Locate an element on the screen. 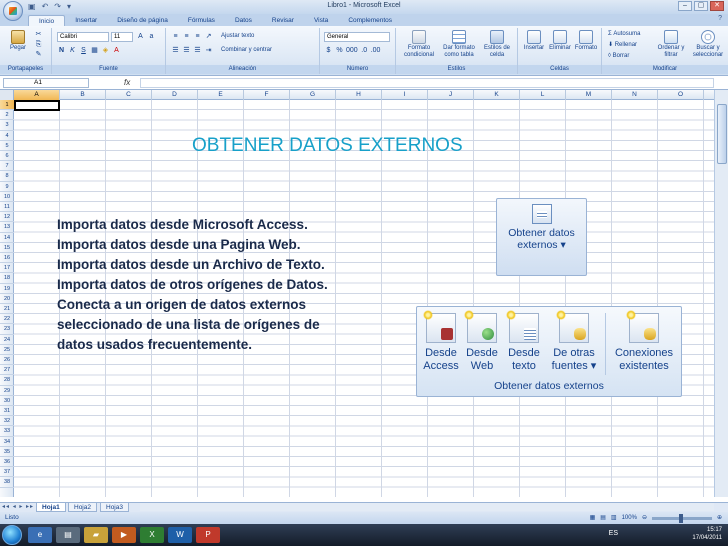 Image resolution: width=728 pixels, height=546 pixels. row-header: 7 is located at coordinates (7, 166).